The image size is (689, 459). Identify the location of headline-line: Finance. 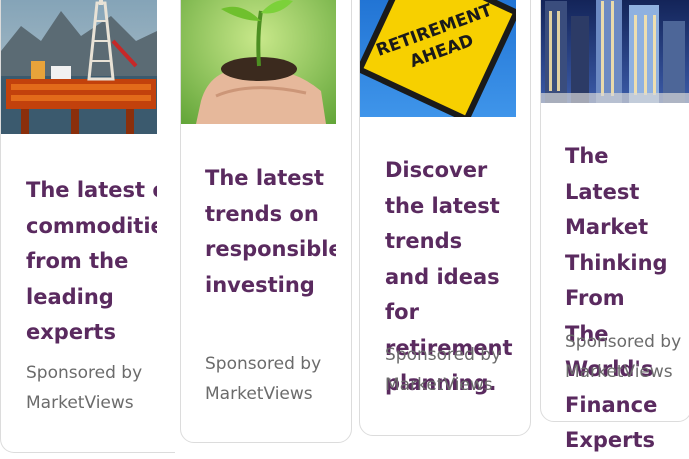
(611, 404).